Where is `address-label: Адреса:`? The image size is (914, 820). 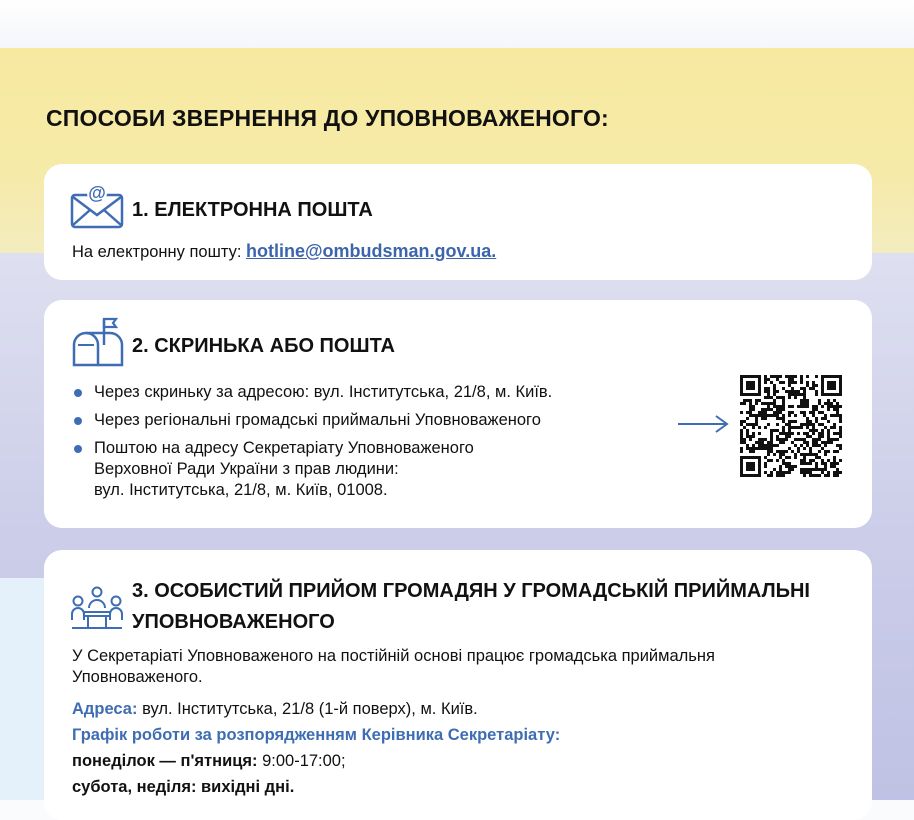 address-label: Адреса: is located at coordinates (105, 709).